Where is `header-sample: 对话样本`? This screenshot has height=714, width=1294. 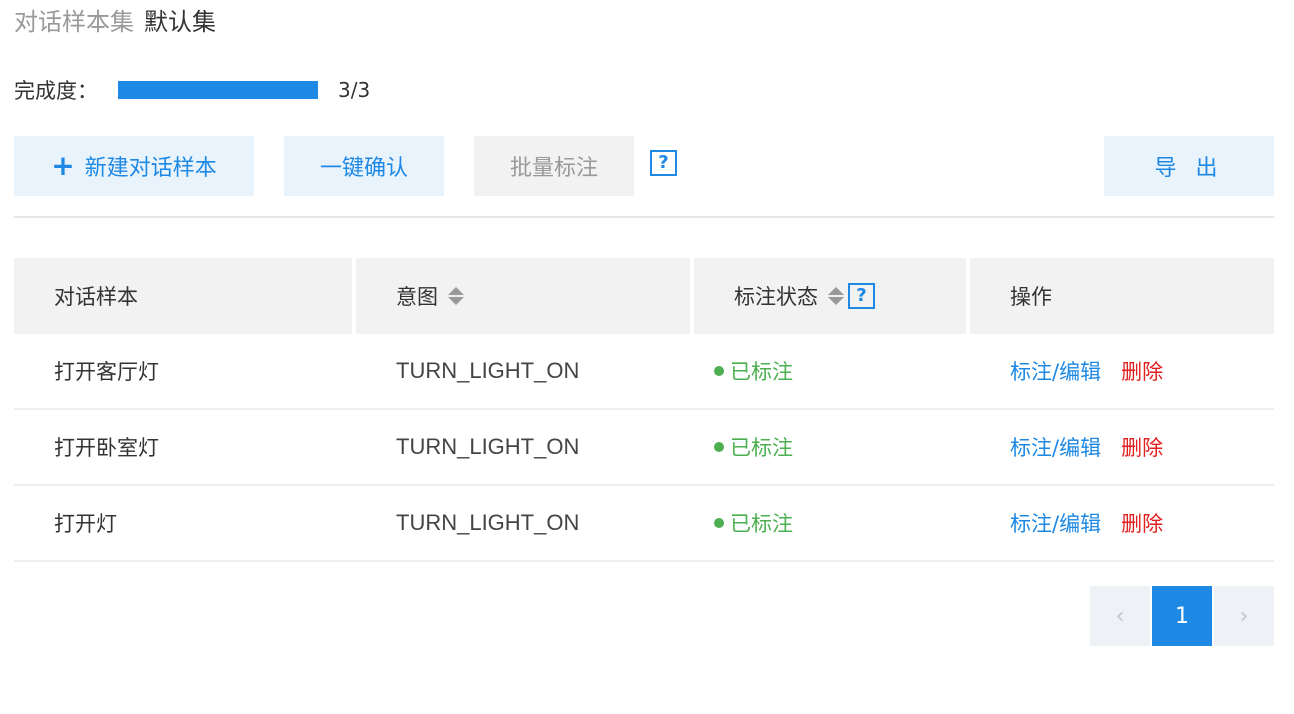 header-sample: 对话样本 is located at coordinates (183, 296).